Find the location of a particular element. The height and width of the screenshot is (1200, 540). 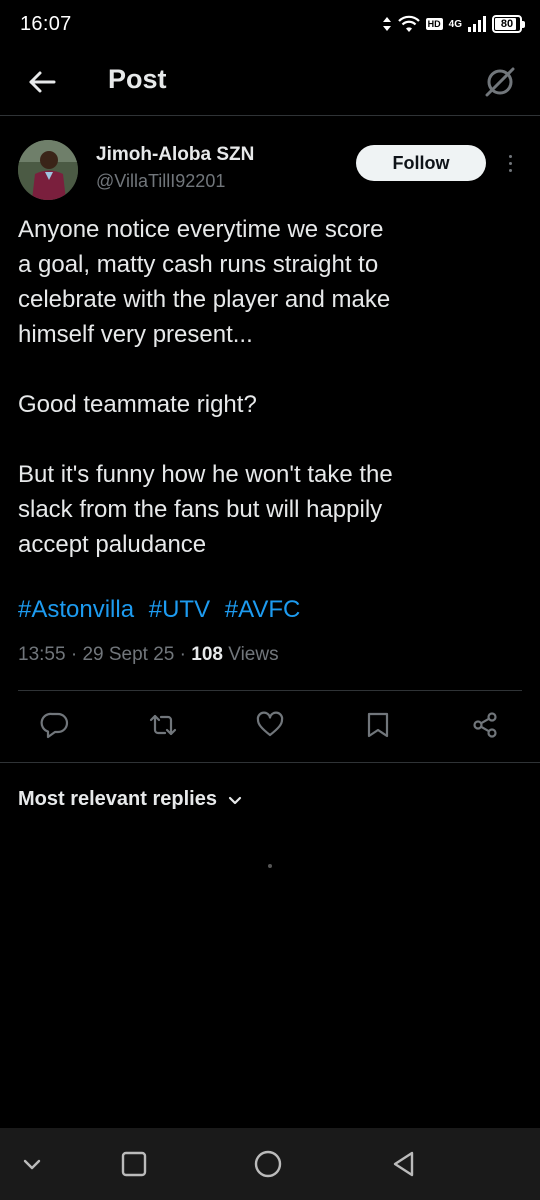

wifi-icon is located at coordinates (408, 23).